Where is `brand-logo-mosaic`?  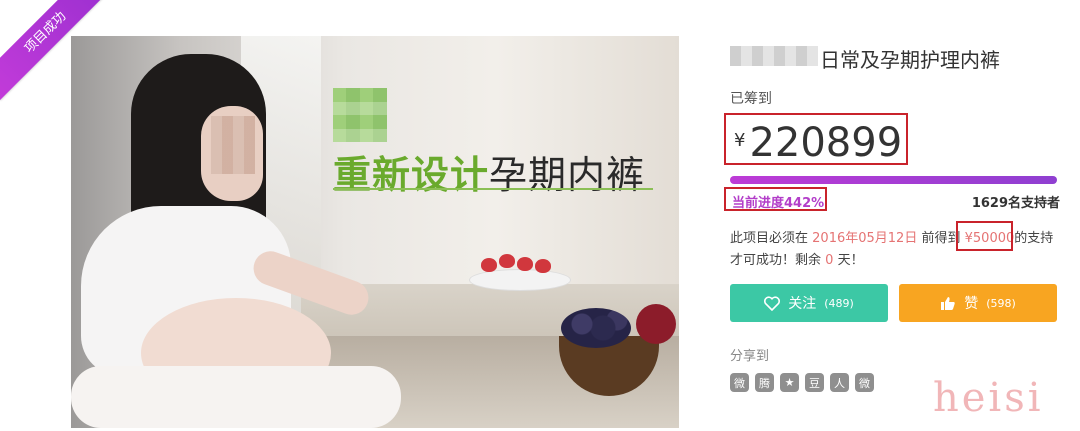
brand-logo-mosaic is located at coordinates (360, 115).